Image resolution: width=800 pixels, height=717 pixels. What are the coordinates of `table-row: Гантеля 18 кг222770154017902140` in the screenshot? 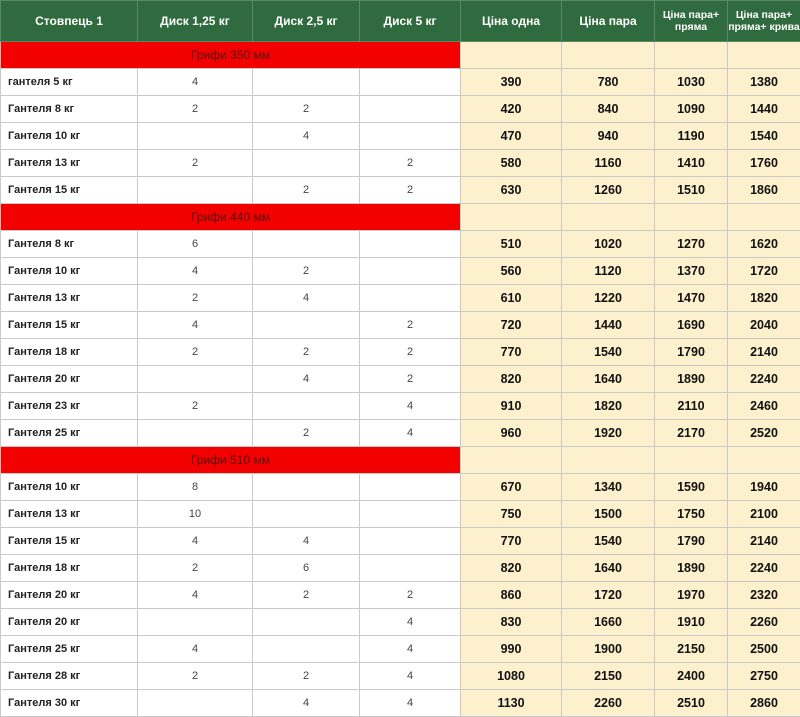 It's located at (400, 352).